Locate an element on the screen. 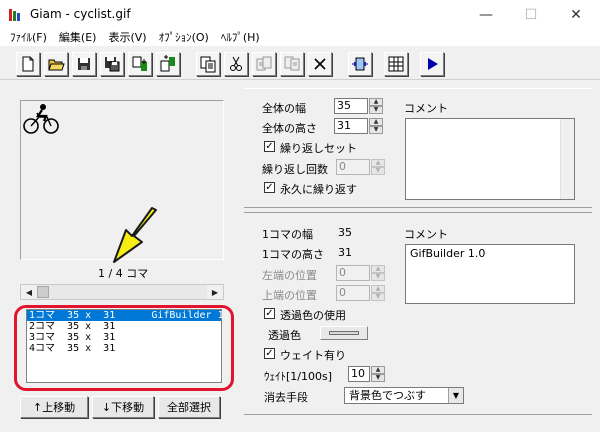  new-file-button is located at coordinates (28, 64).